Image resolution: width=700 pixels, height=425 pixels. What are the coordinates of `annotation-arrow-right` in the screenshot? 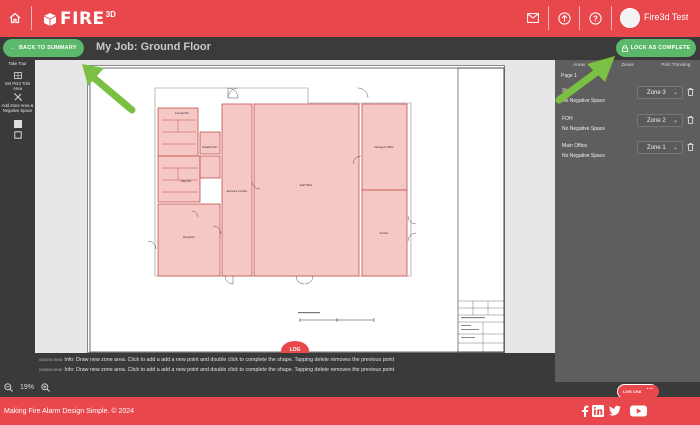 It's located at (585, 80).